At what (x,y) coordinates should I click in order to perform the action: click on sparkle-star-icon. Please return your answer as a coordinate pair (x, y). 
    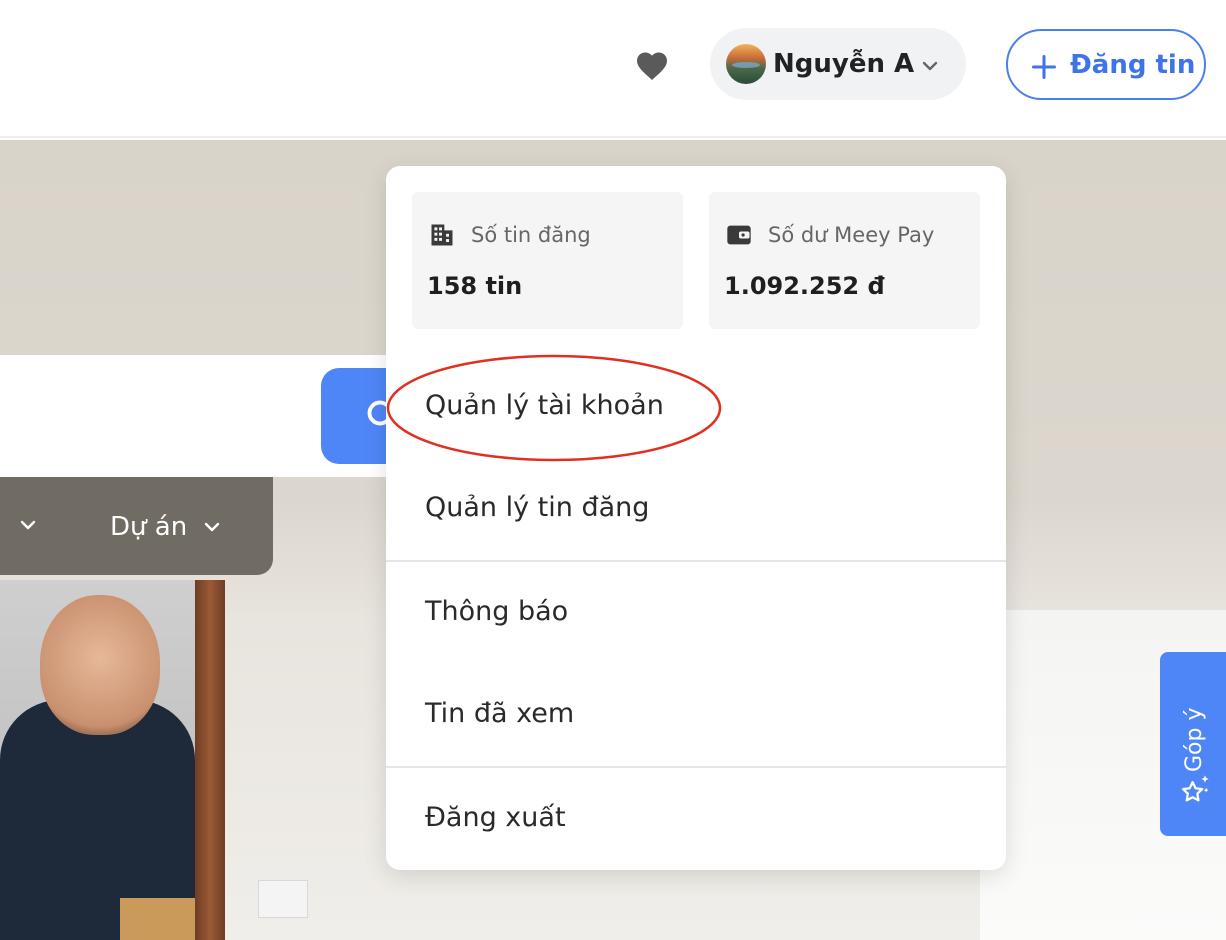
    Looking at the image, I should click on (1195, 788).